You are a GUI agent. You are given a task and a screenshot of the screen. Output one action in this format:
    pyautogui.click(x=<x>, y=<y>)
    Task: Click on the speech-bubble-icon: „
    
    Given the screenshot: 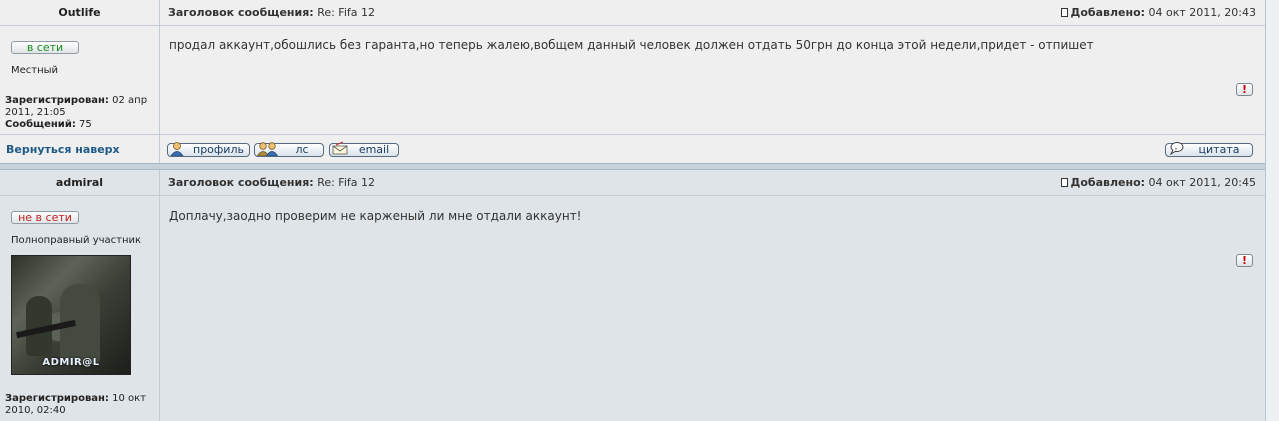 What is the action you would take?
    pyautogui.click(x=1176, y=149)
    